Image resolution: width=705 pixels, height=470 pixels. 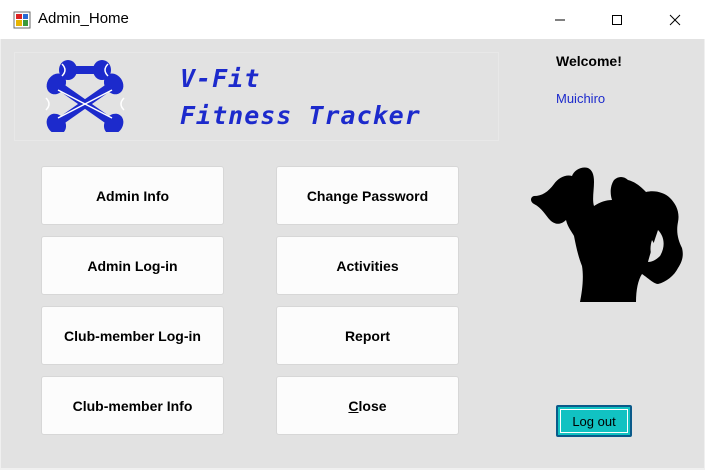 What do you see at coordinates (367, 335) in the screenshot?
I see `report-button: Report` at bounding box center [367, 335].